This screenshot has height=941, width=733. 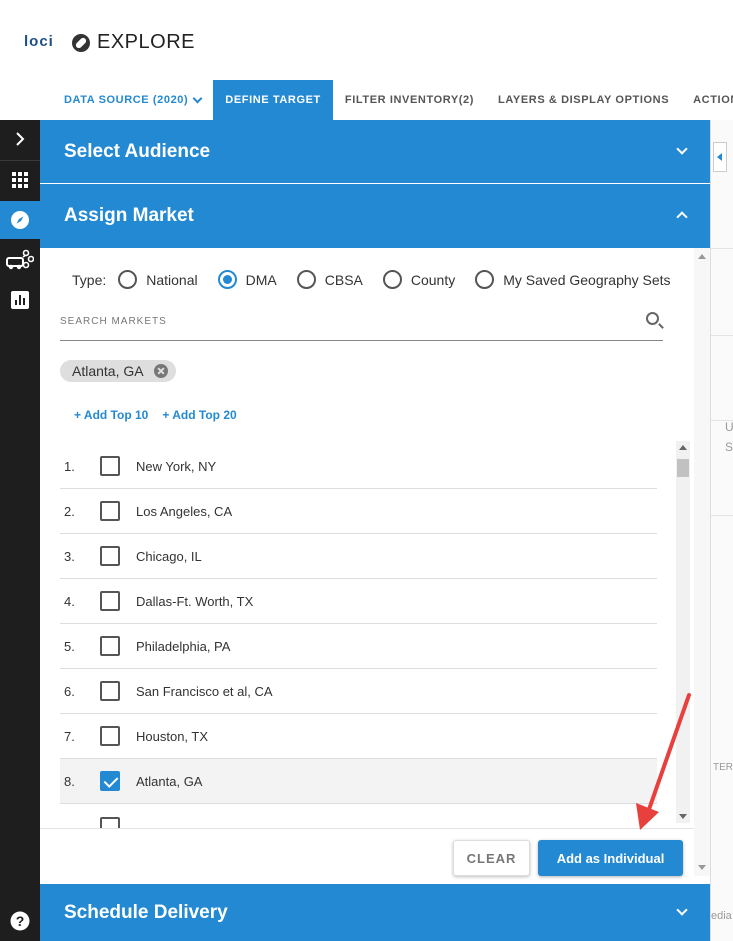 I want to click on selected-market-chip-label: Atlanta, GA, so click(x=108, y=371).